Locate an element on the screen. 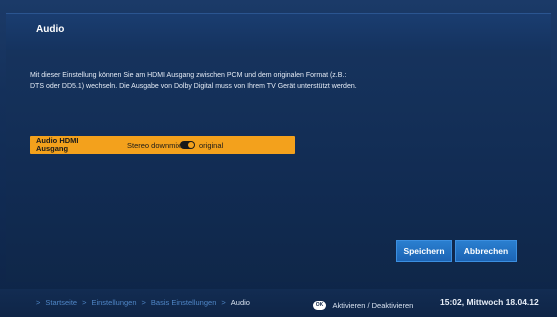 The image size is (557, 317). ok-key-label: Aktivieren / Deaktivieren is located at coordinates (373, 306).